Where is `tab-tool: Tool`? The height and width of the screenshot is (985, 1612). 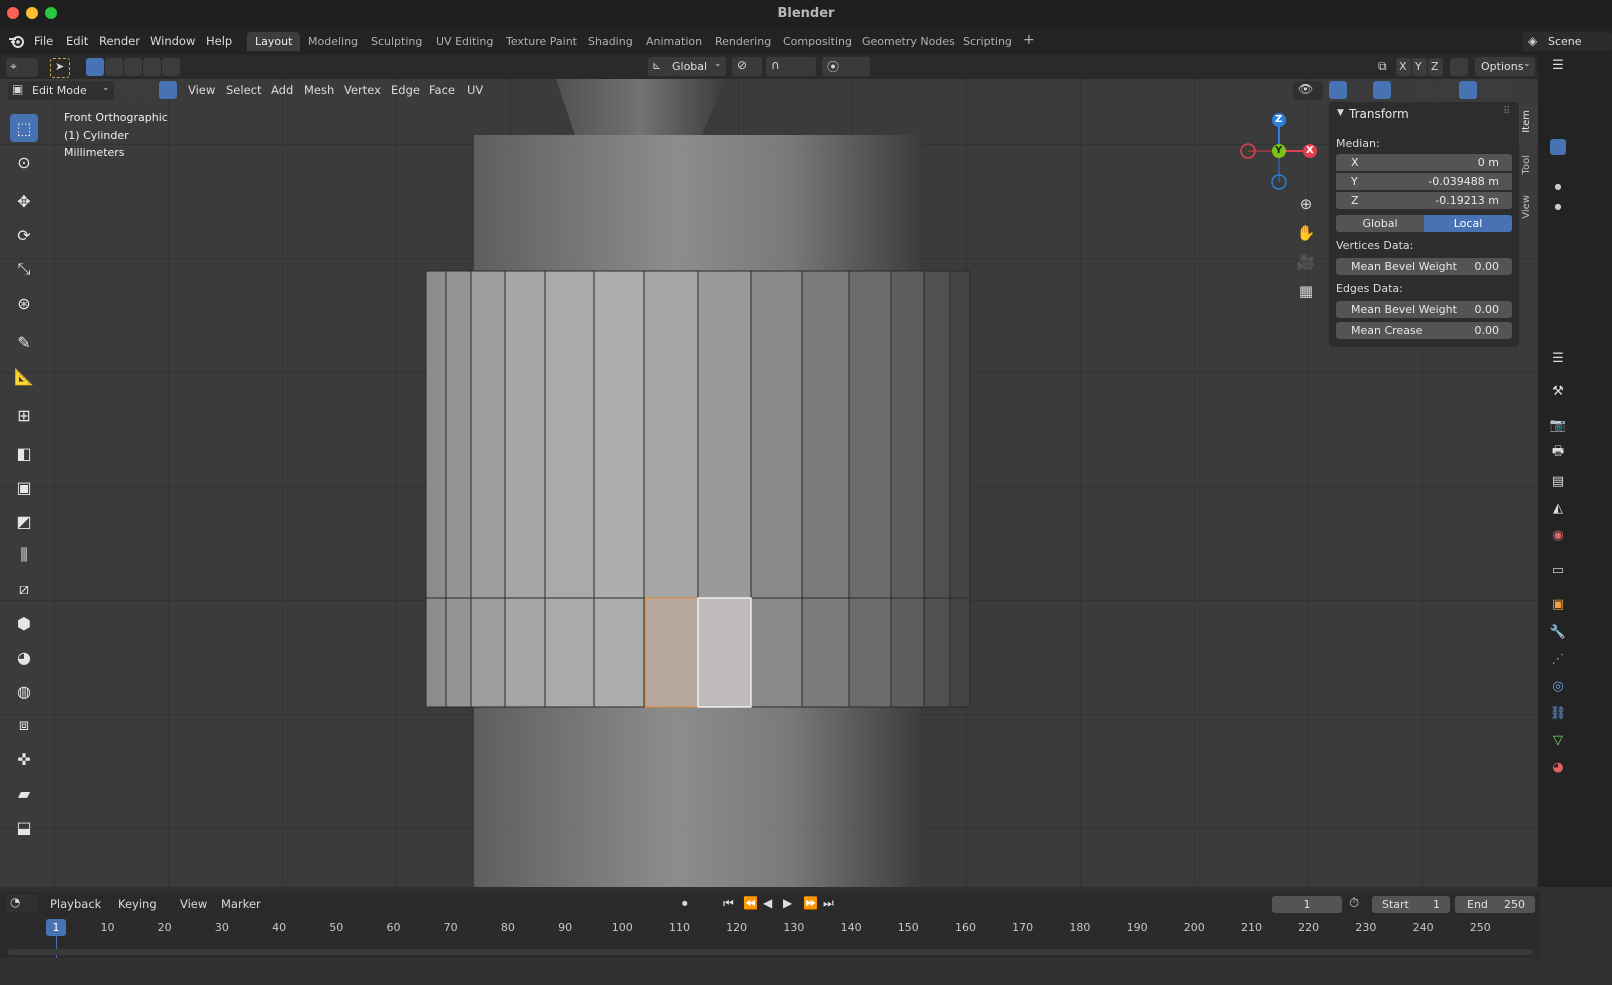 tab-tool: Tool is located at coordinates (1529, 164).